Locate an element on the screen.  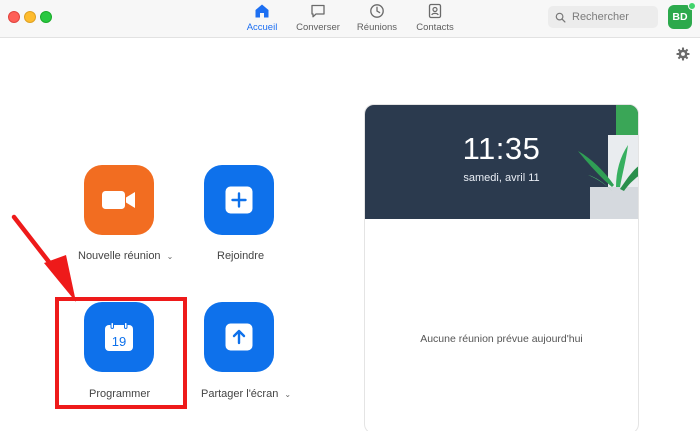
video-camera-icon is located at coordinates (118, 200).